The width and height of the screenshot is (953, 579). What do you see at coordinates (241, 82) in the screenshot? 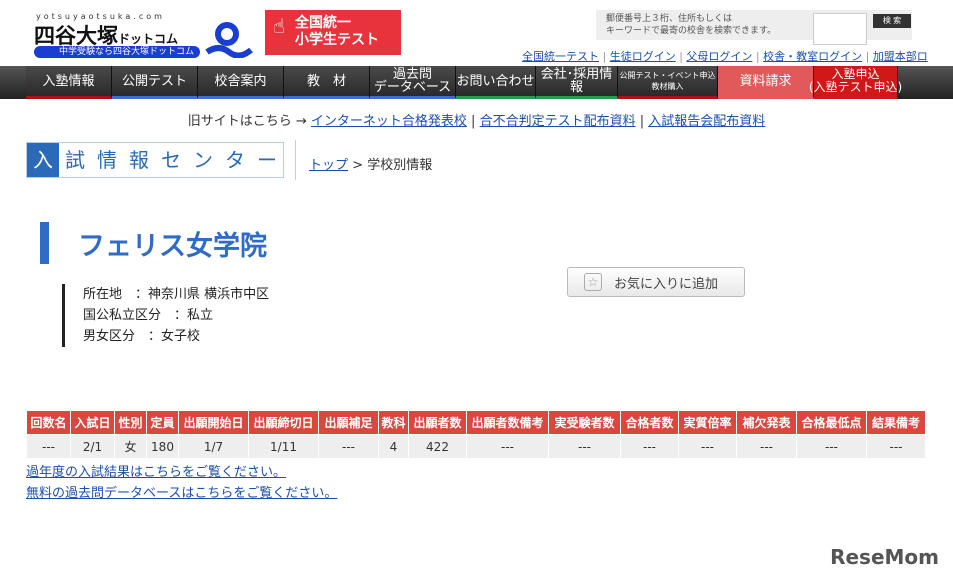
I see `nav-schools: 校舎案内` at bounding box center [241, 82].